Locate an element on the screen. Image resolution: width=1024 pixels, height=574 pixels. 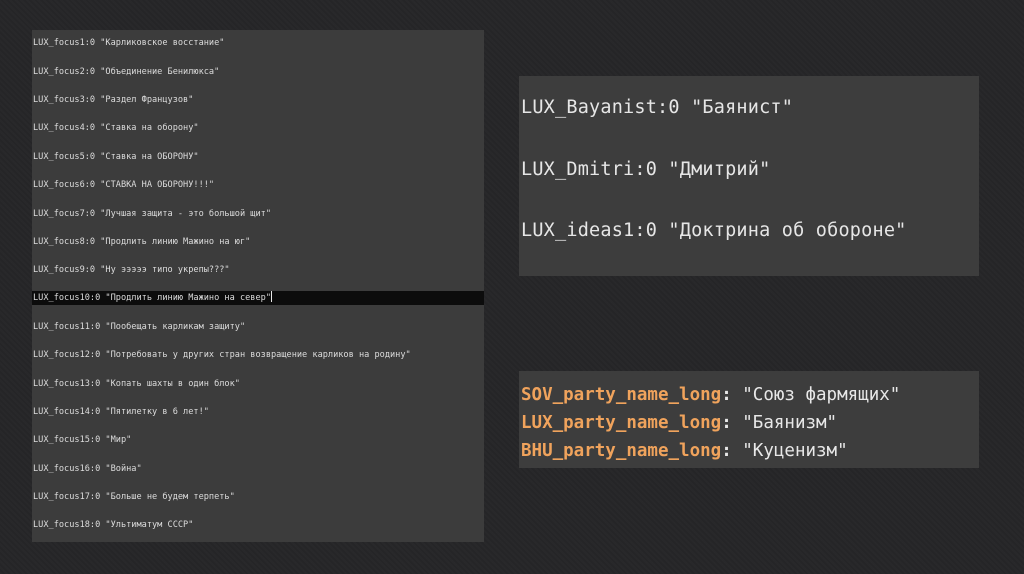
party-name-entry: SOV_party_name_long: "Союз фармящих" is located at coordinates (710, 395).